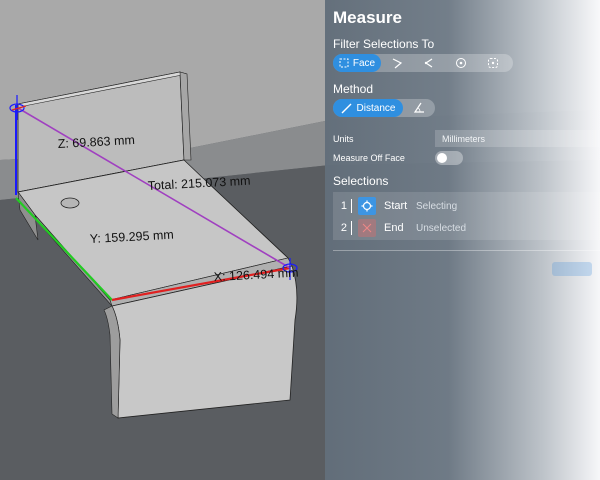  What do you see at coordinates (353, 89) in the screenshot?
I see `method-label: Method` at bounding box center [353, 89].